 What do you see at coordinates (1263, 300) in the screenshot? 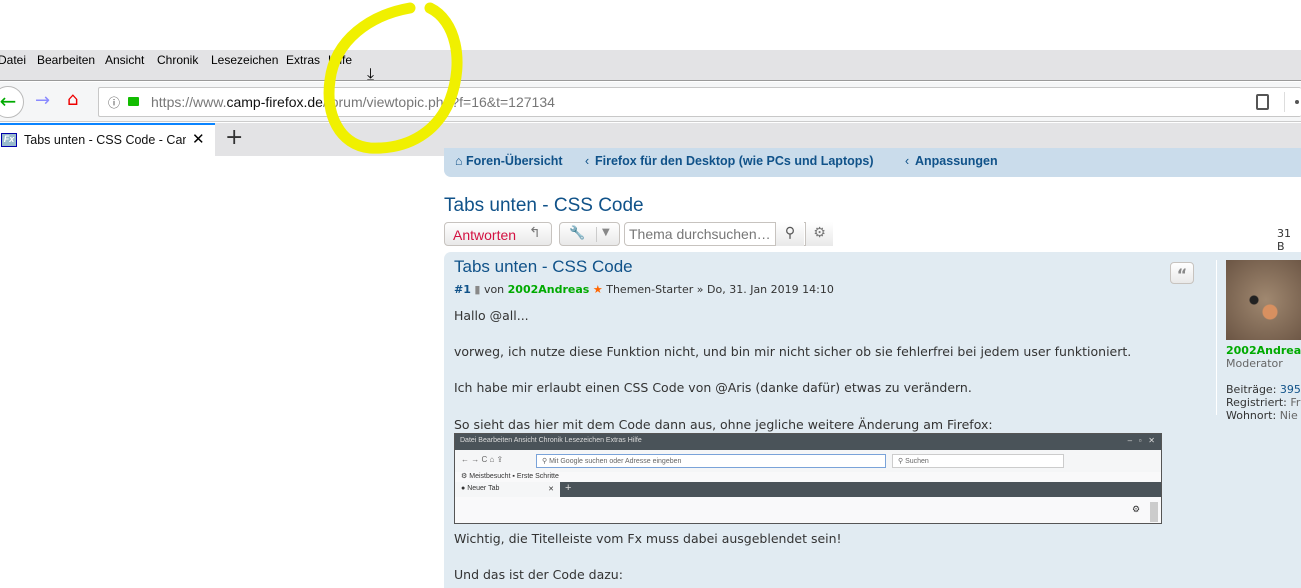
I see `avatar` at bounding box center [1263, 300].